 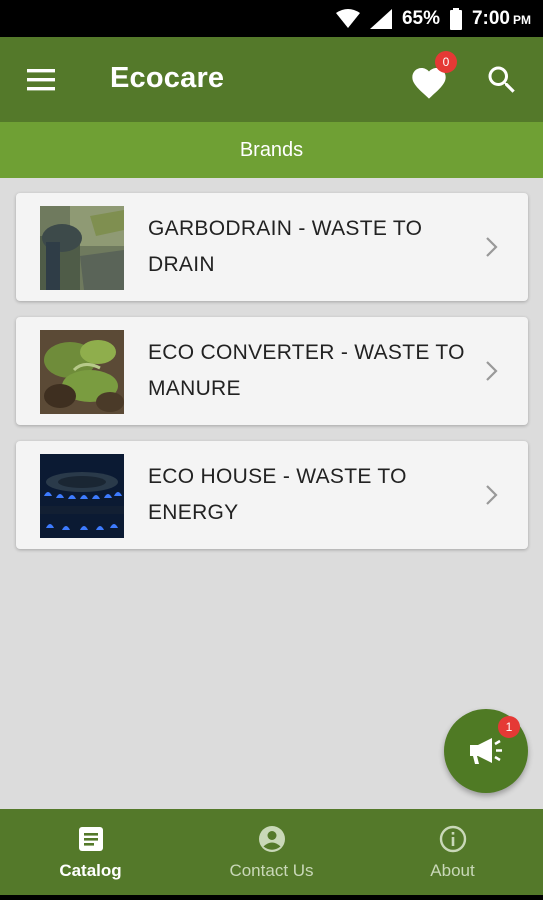 I want to click on eco-converter-thumbnail, so click(x=82, y=372).